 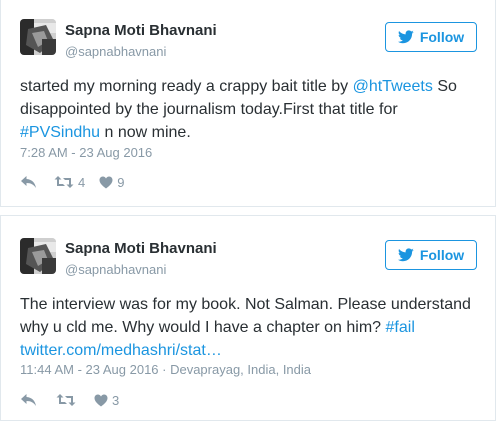 I want to click on retweet-count: 4, so click(x=82, y=182).